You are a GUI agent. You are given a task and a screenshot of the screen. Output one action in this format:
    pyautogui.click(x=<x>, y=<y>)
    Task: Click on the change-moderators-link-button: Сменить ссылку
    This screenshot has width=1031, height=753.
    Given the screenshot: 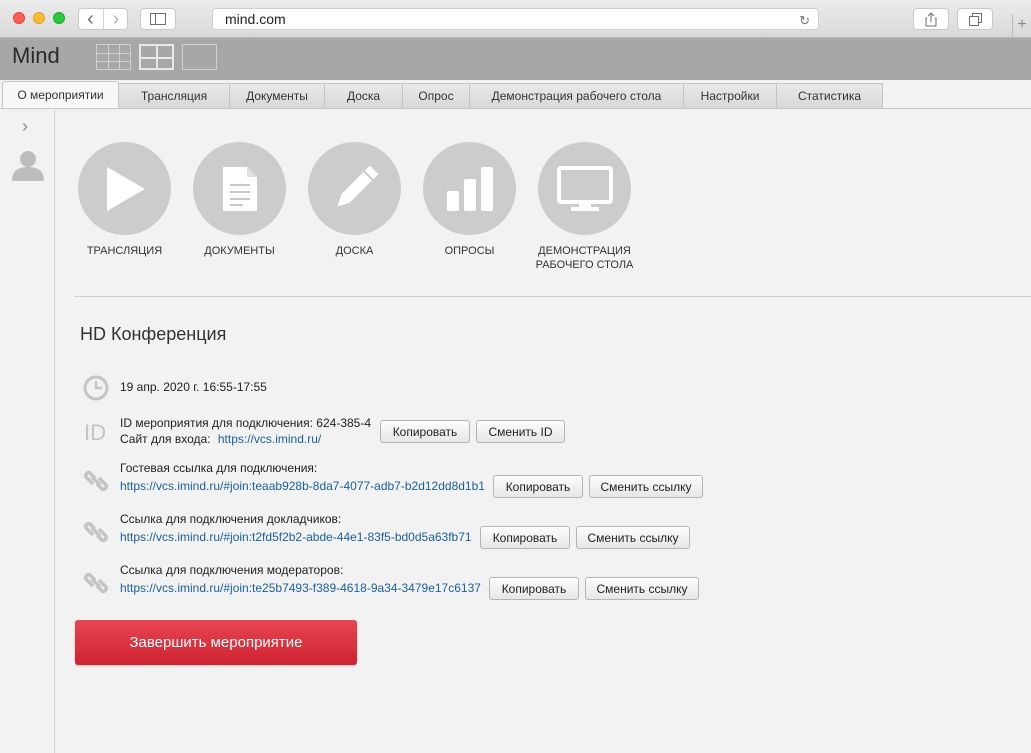 What is the action you would take?
    pyautogui.click(x=642, y=588)
    